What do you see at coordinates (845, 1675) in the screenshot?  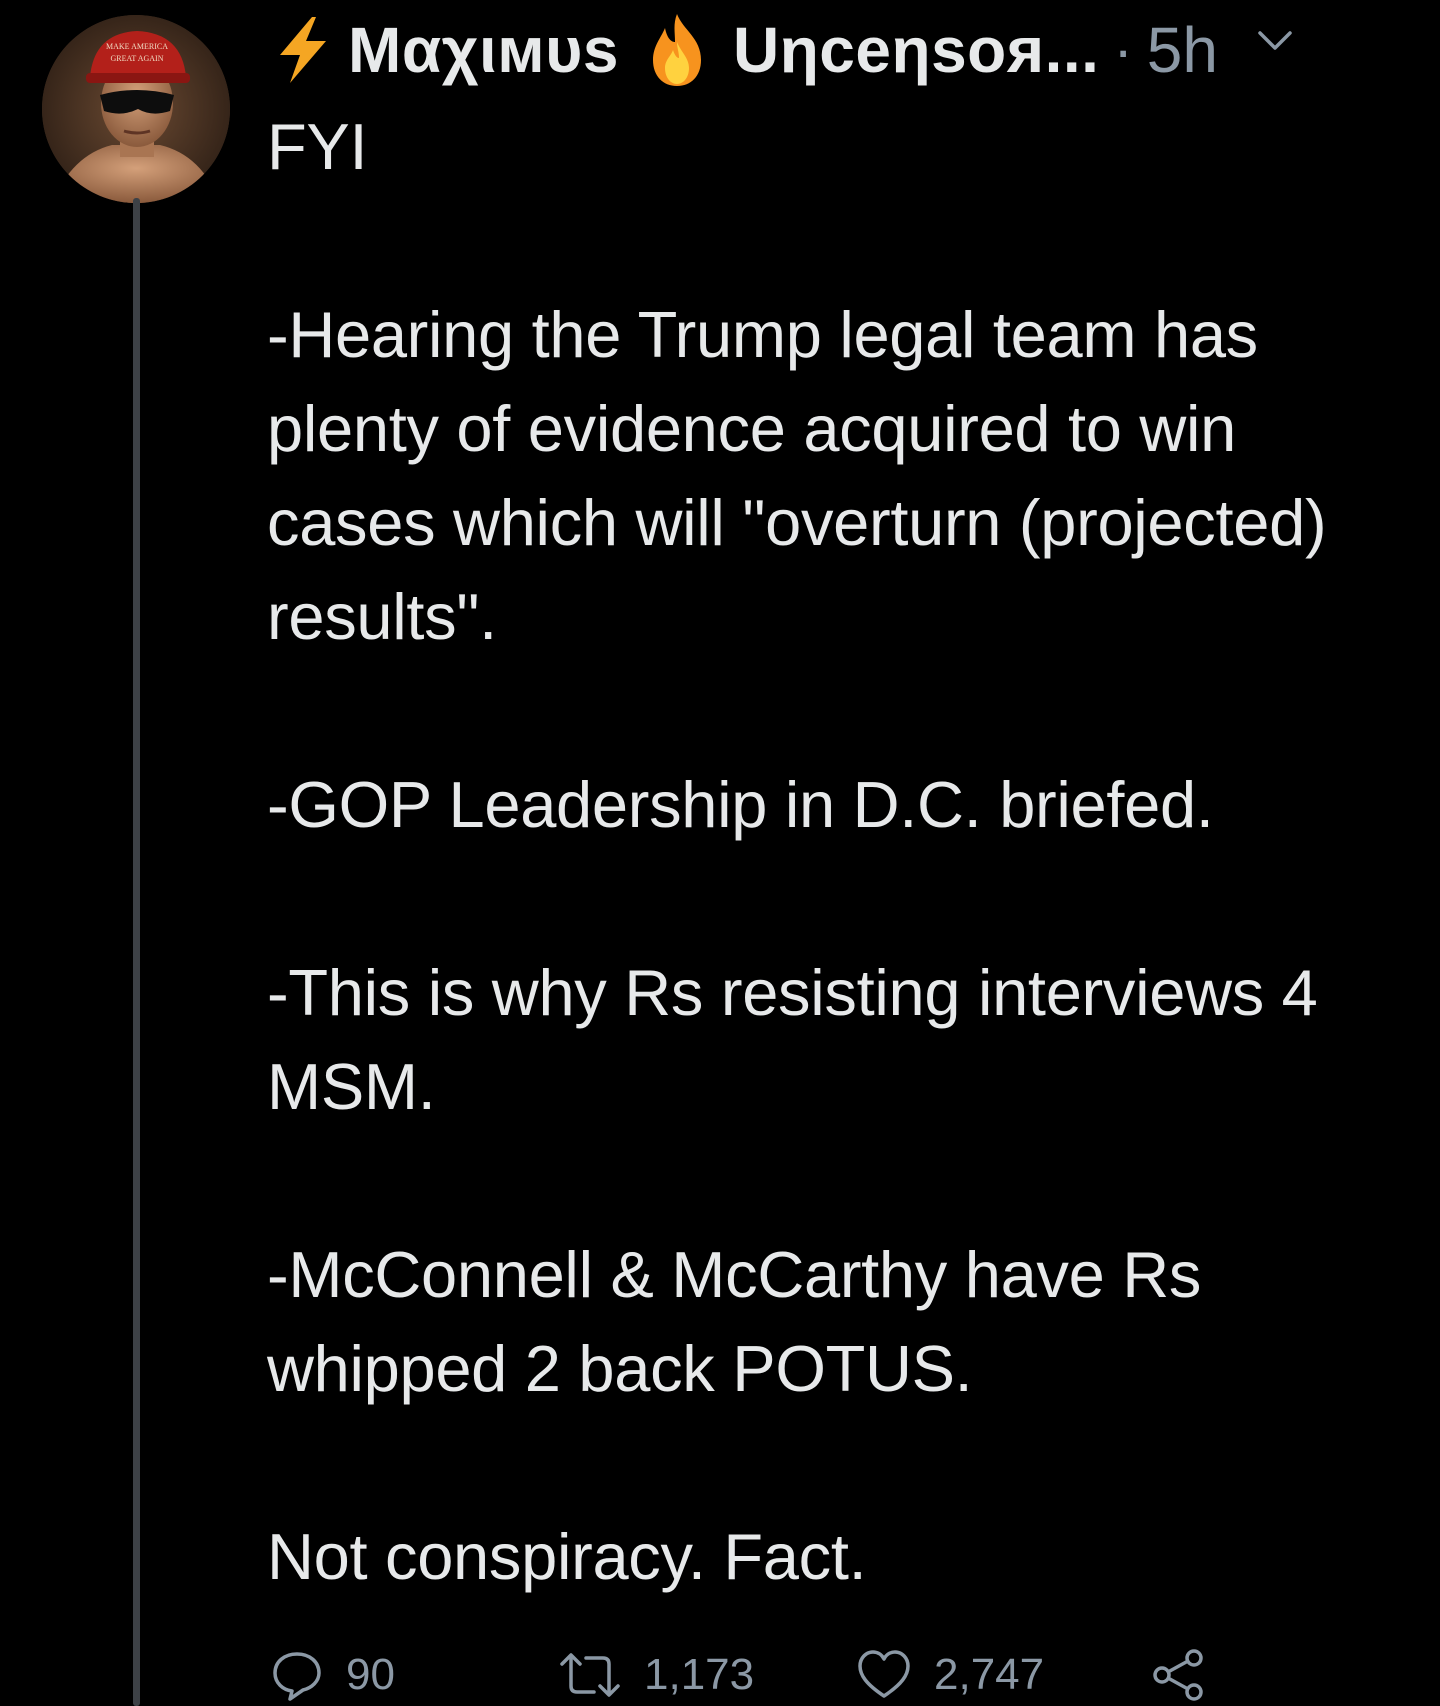 I see `tweet-actions: 90 1,173 2,747` at bounding box center [845, 1675].